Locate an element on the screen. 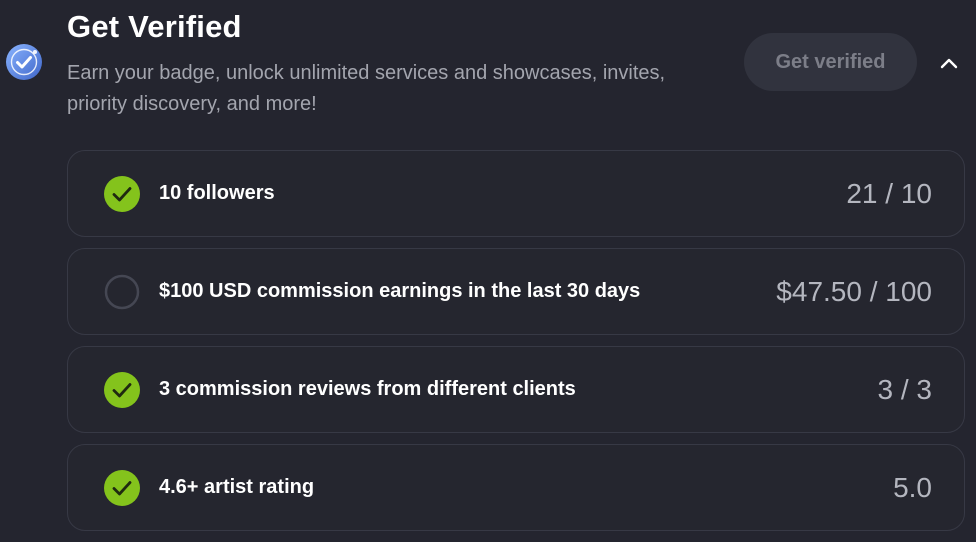 The width and height of the screenshot is (976, 542). empty-circle-icon is located at coordinates (122, 292).